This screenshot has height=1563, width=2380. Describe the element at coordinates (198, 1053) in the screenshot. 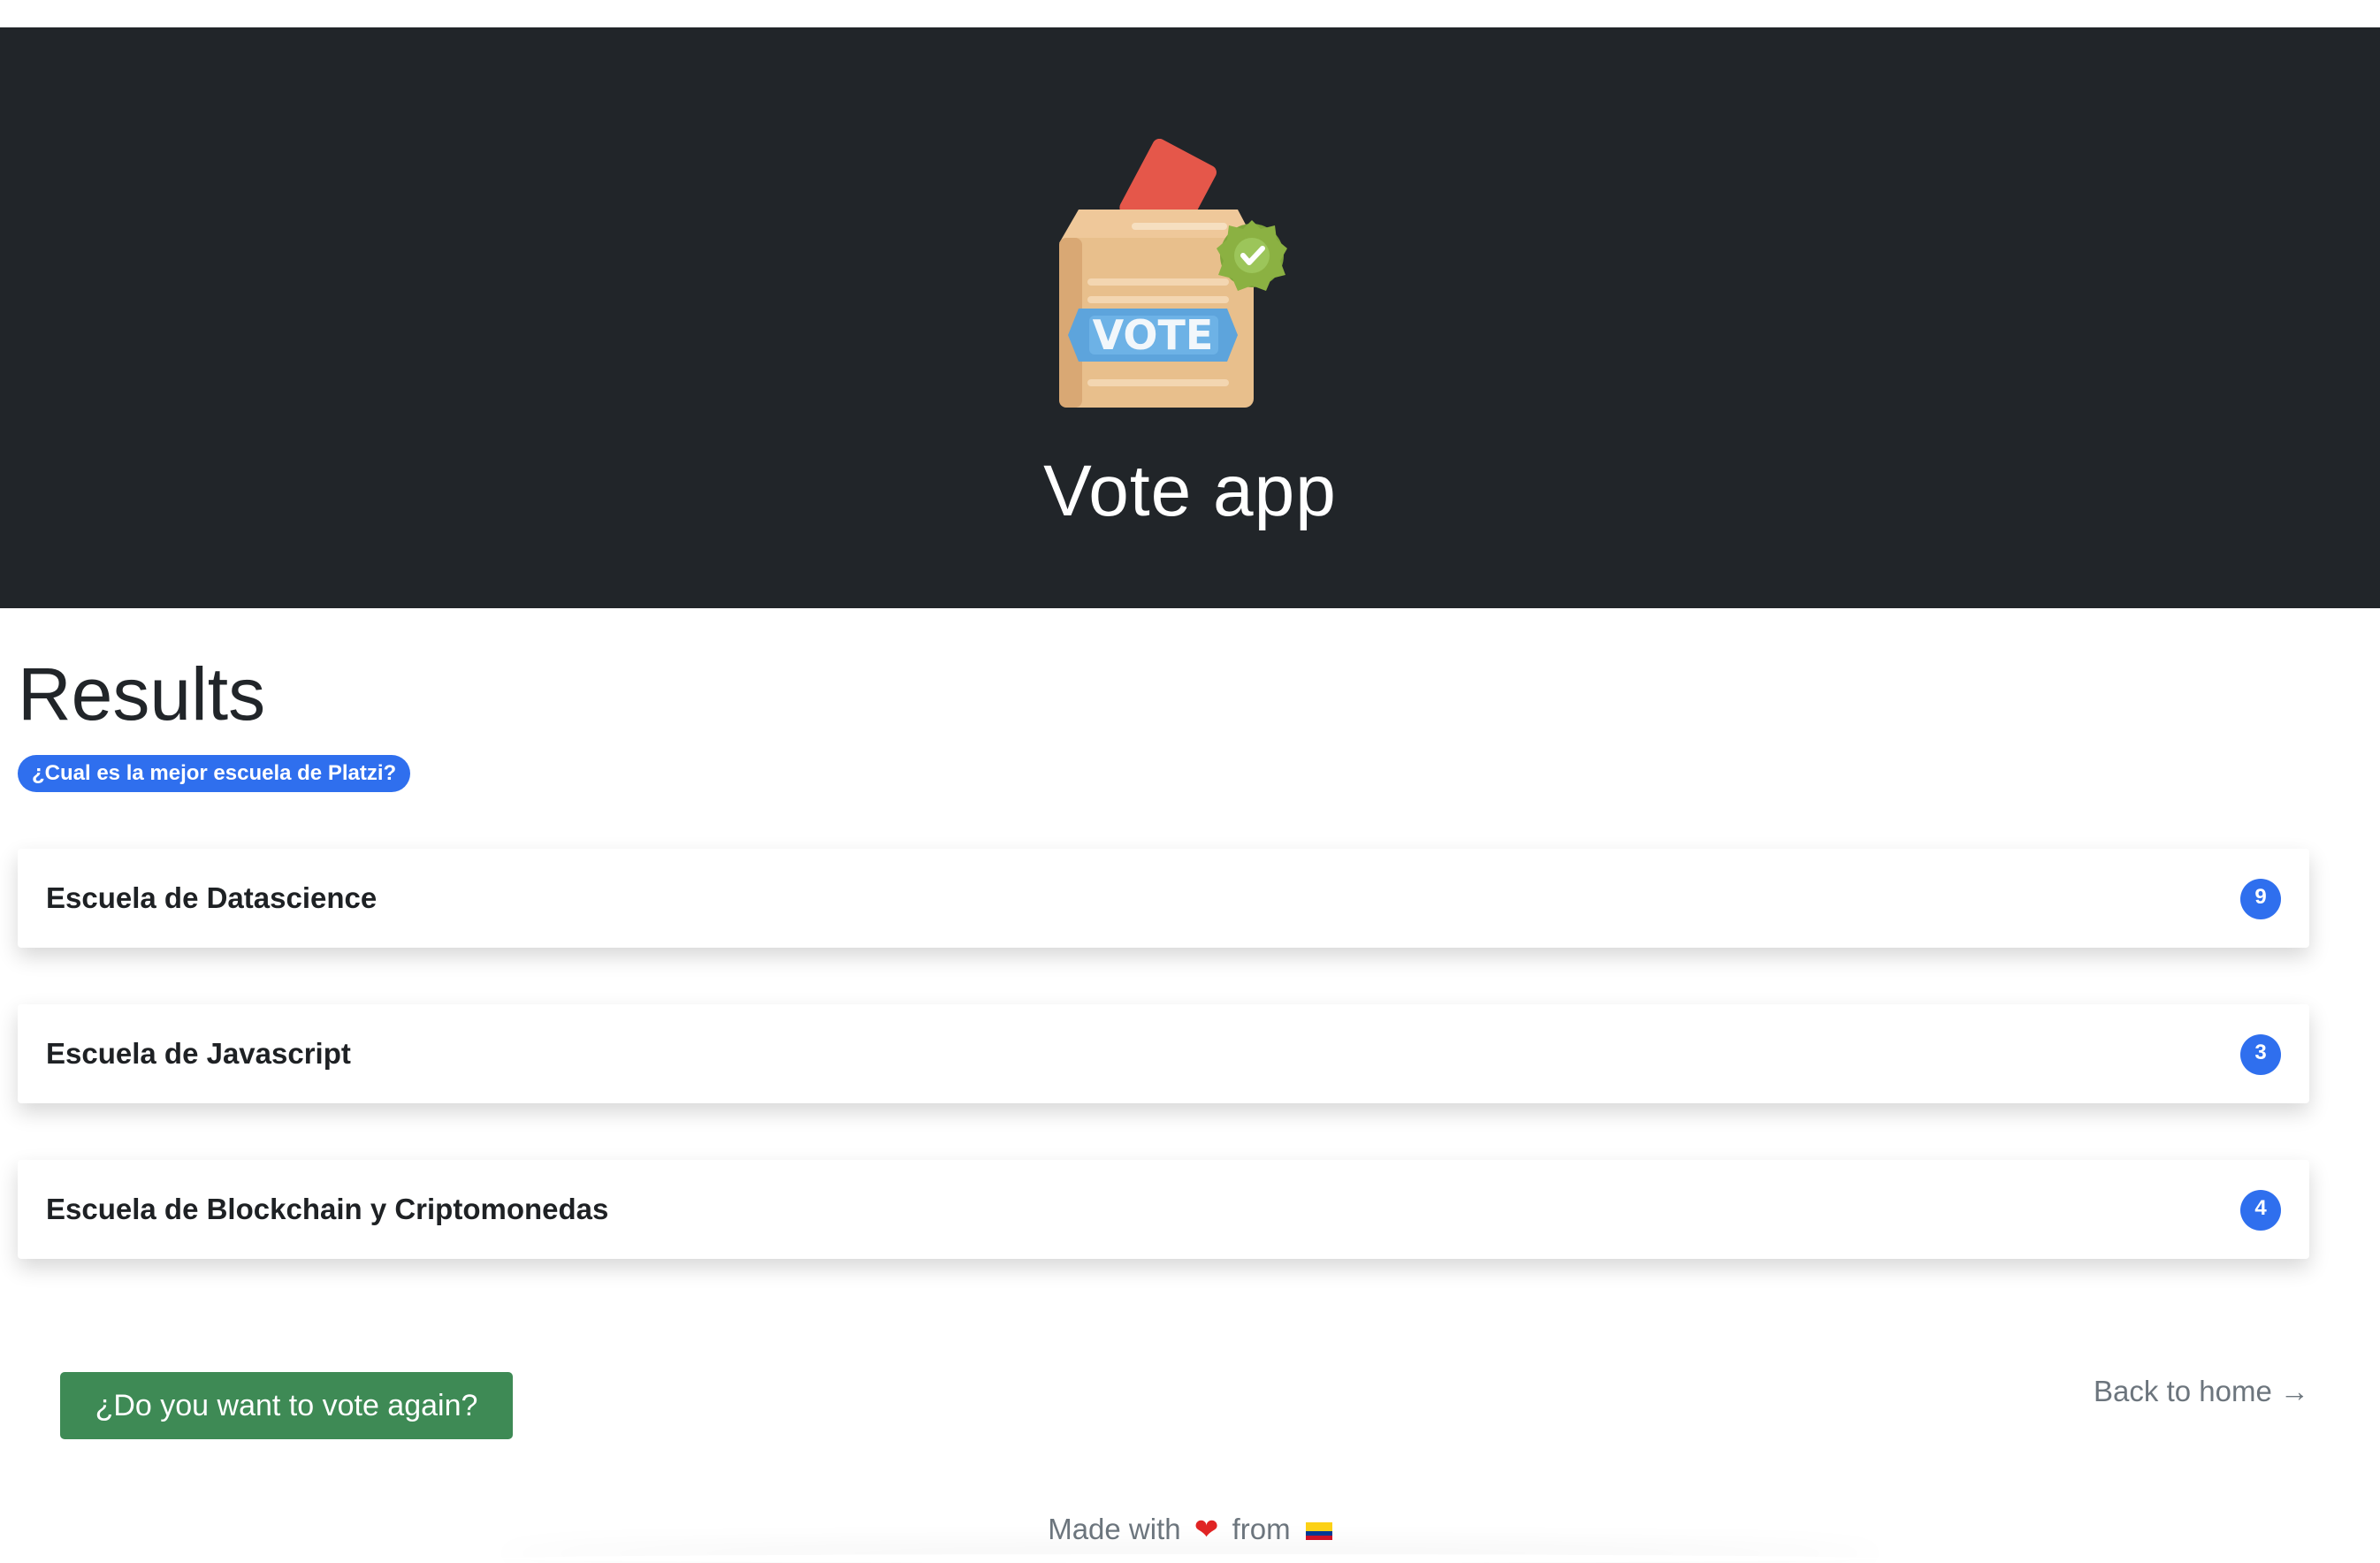

I see `result-item-label: Escuela de Javascript` at that location.